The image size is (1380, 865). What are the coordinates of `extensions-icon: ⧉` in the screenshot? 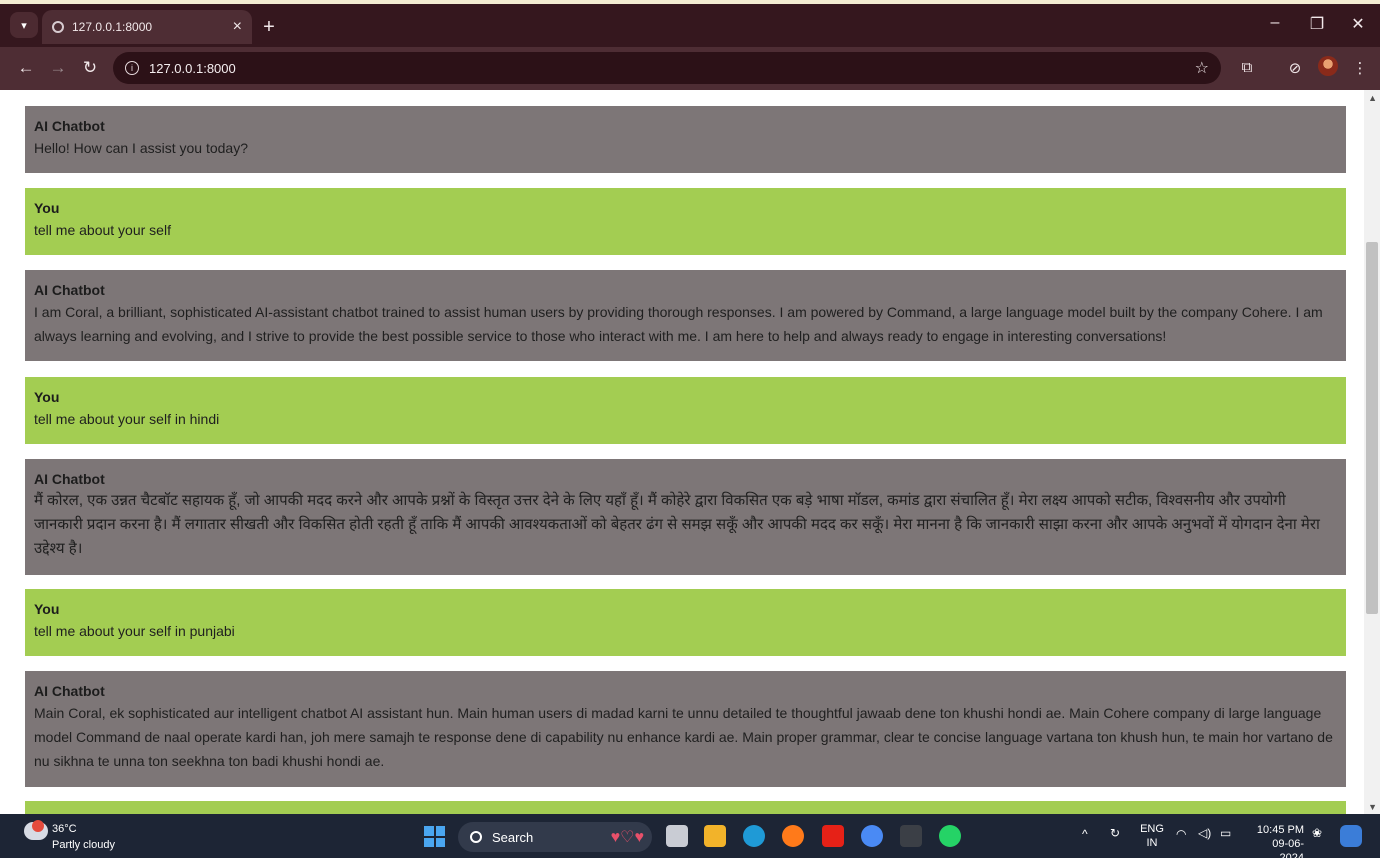 It's located at (1247, 67).